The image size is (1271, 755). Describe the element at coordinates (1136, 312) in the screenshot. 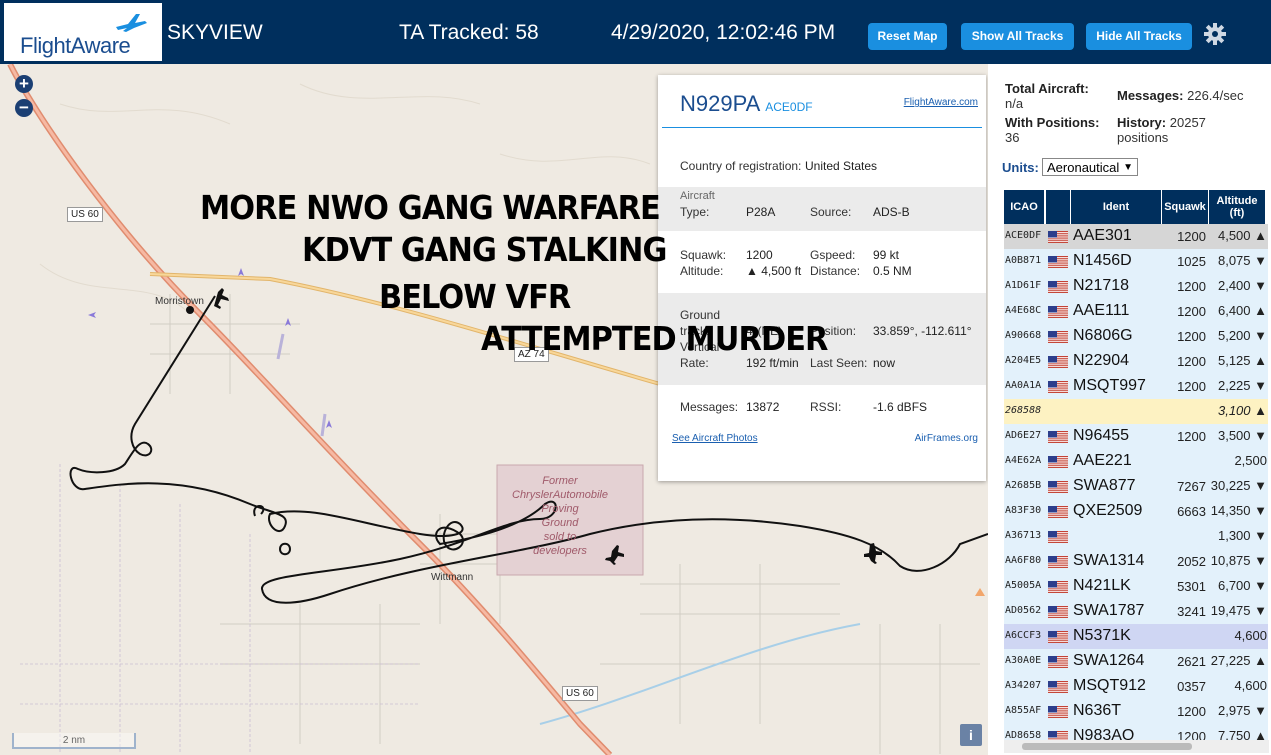

I see `table-row: A4E68C AAE111 1200 6,400 ▲` at that location.